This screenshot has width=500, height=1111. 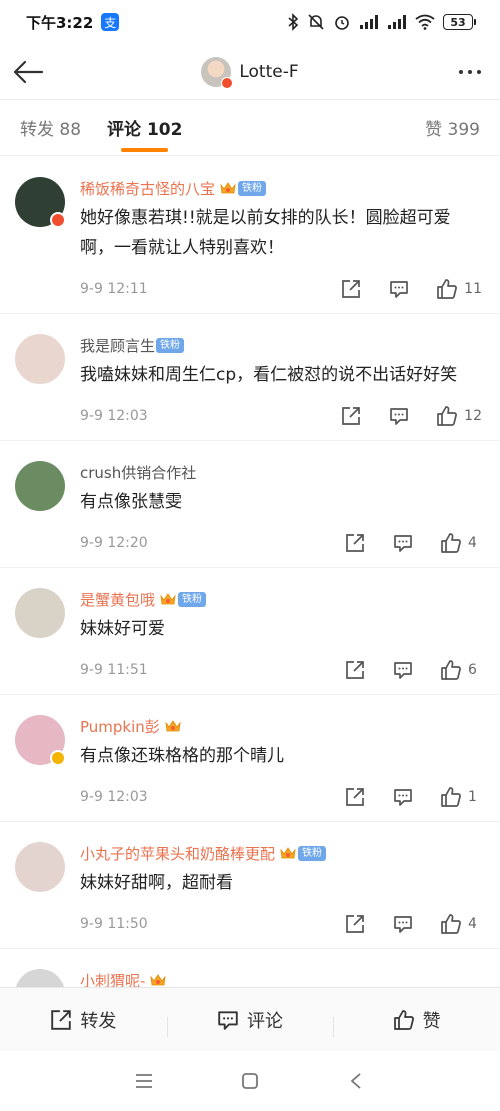 I want to click on comment-actions: 11, so click(x=398, y=289).